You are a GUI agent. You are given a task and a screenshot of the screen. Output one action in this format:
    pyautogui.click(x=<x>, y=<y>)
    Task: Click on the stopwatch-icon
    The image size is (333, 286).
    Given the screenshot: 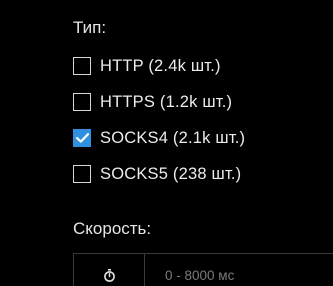 What is the action you would take?
    pyautogui.click(x=109, y=275)
    